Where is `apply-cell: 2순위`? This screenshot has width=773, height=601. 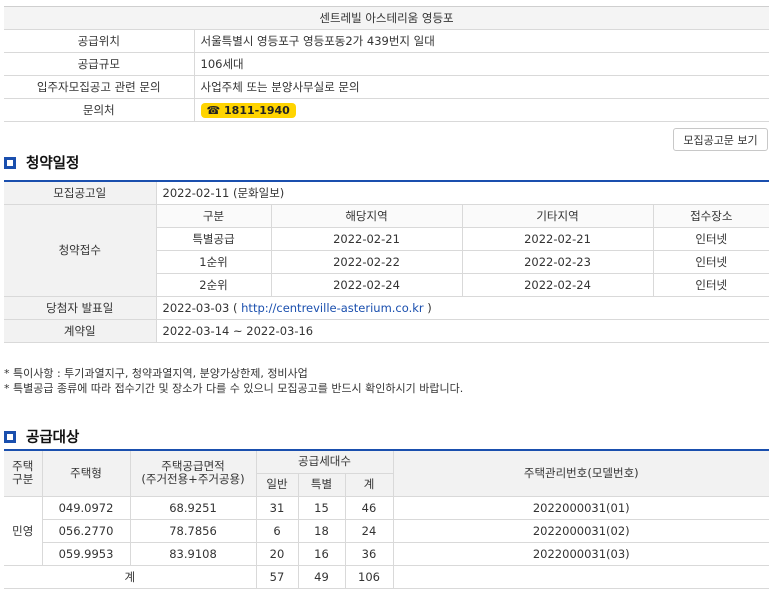
apply-cell: 2순위 is located at coordinates (213, 284).